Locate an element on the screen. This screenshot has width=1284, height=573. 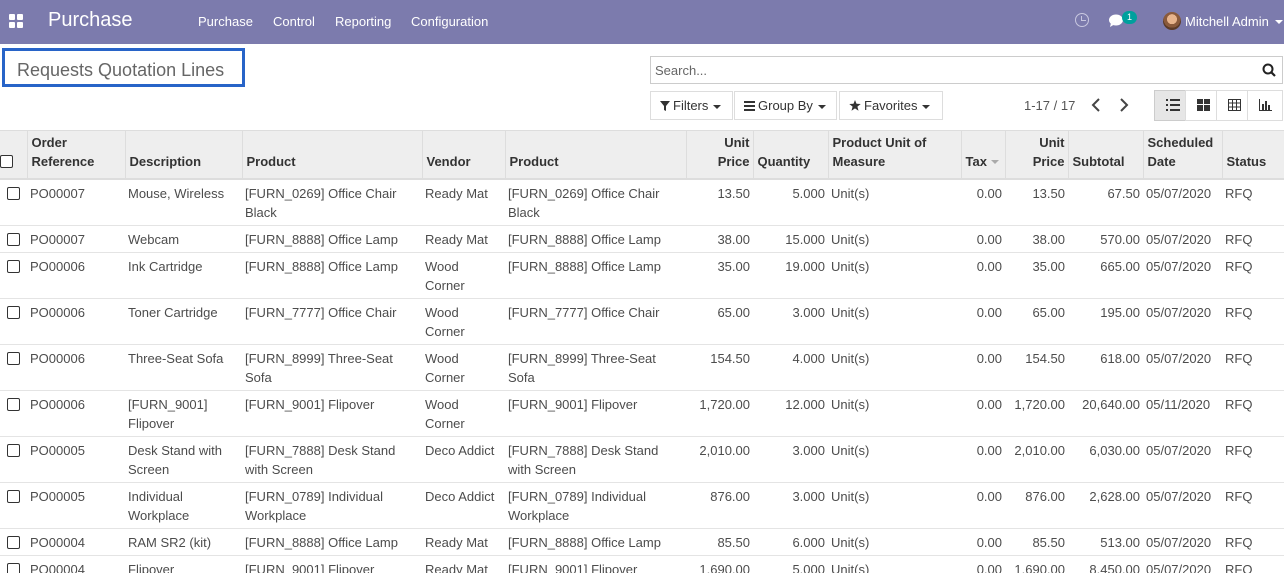
activity-clock-icon is located at coordinates (1082, 20).